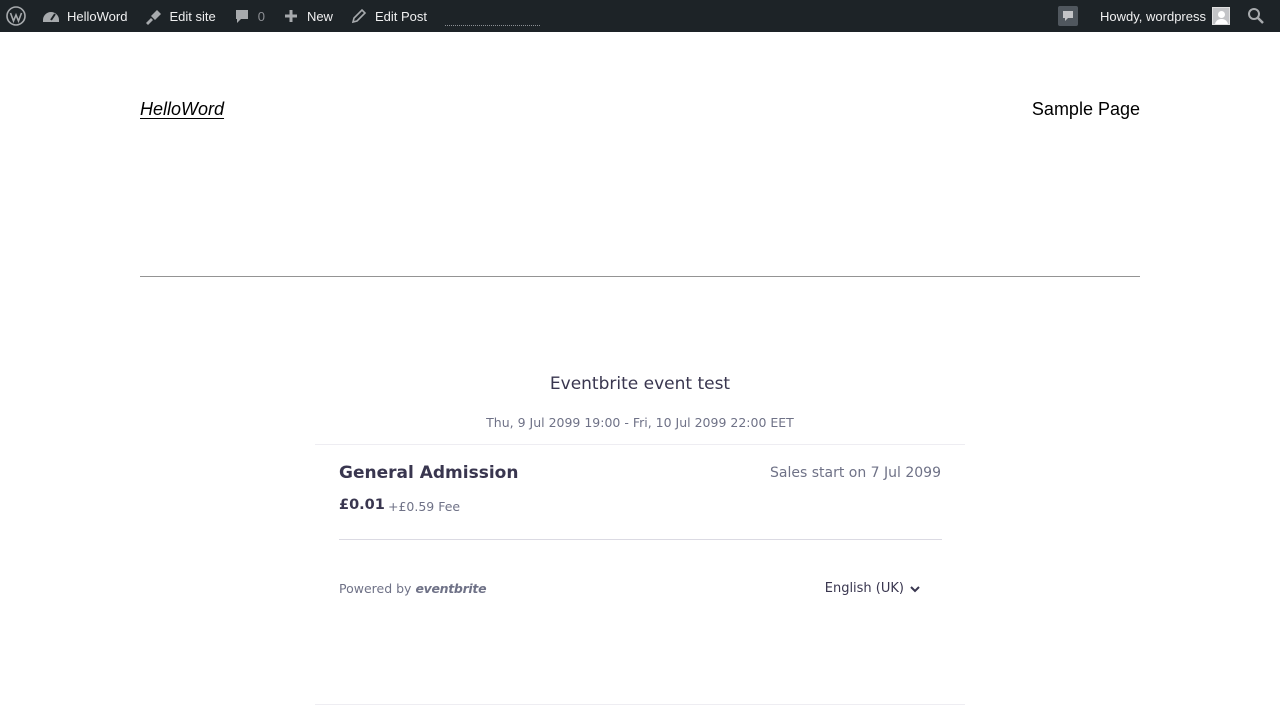 Image resolution: width=1280 pixels, height=720 pixels. I want to click on chevron-down-icon, so click(915, 589).